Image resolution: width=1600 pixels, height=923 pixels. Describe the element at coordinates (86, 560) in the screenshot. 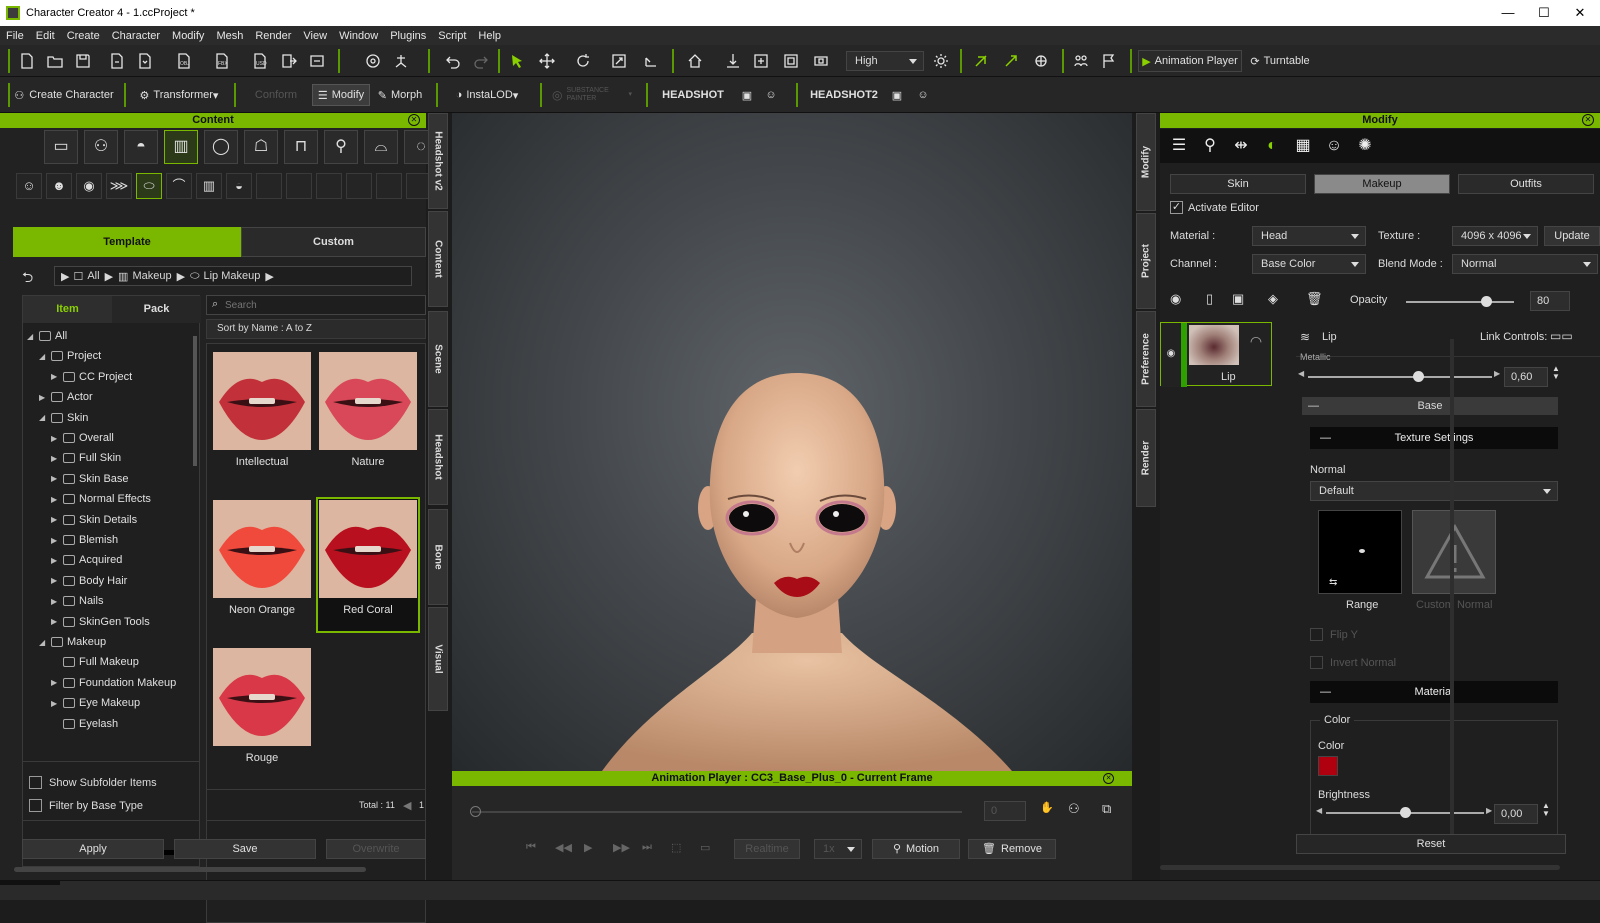

I see `tree-item: ▶ Acquired` at that location.